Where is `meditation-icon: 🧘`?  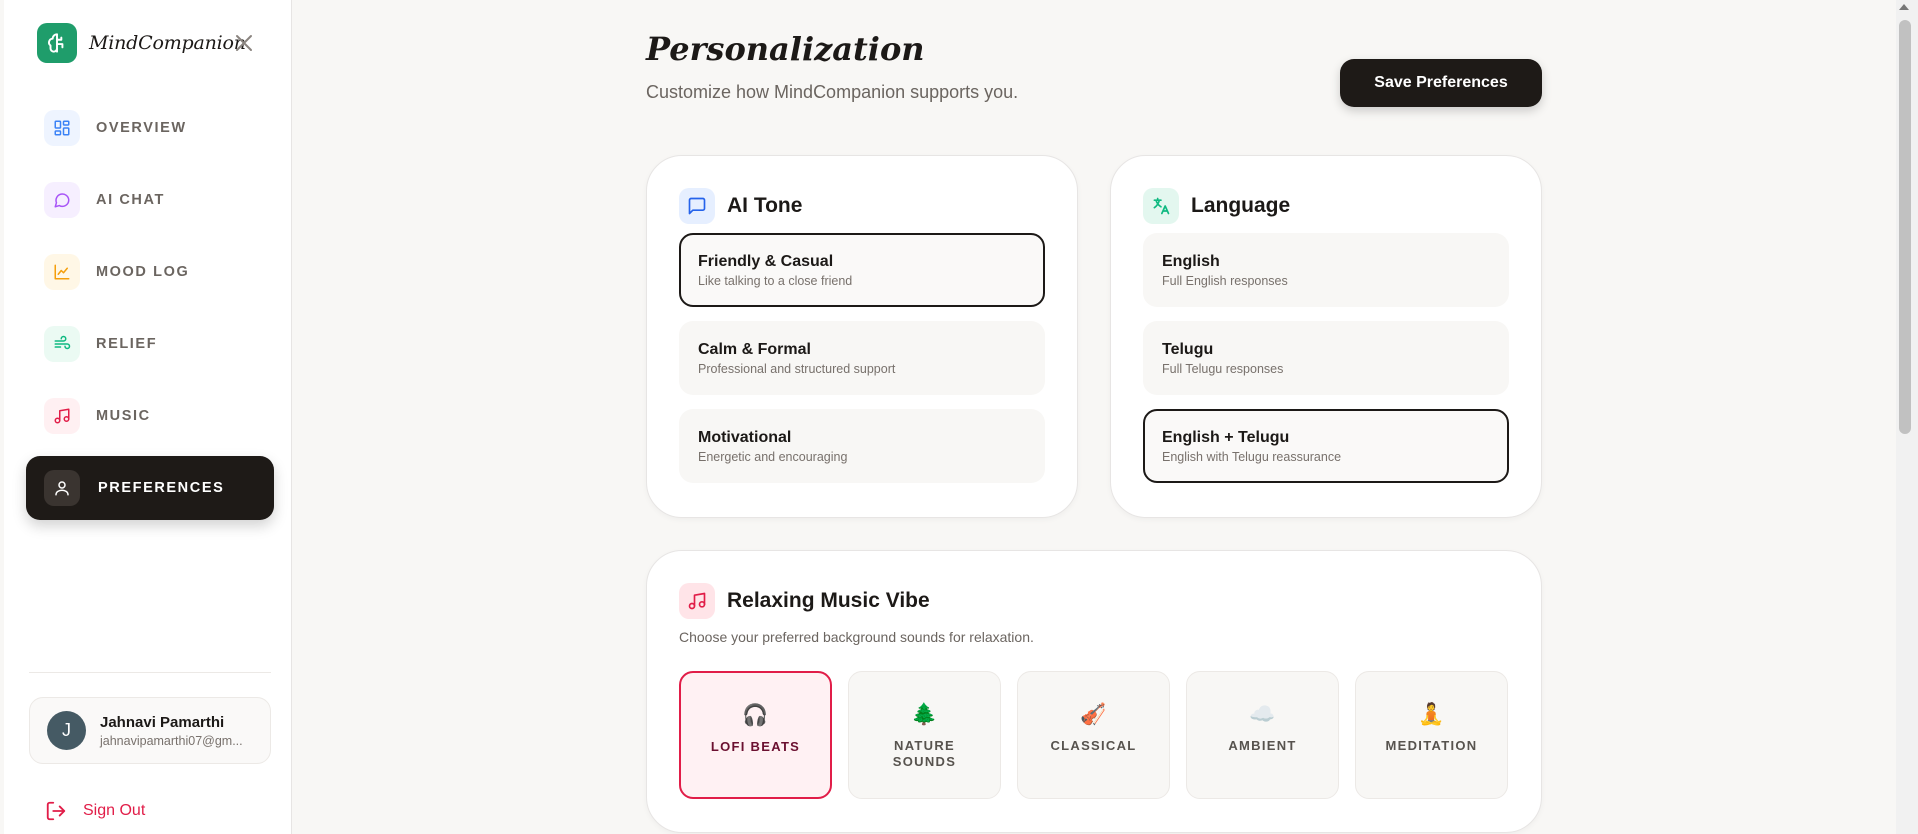 meditation-icon: 🧘 is located at coordinates (1431, 714).